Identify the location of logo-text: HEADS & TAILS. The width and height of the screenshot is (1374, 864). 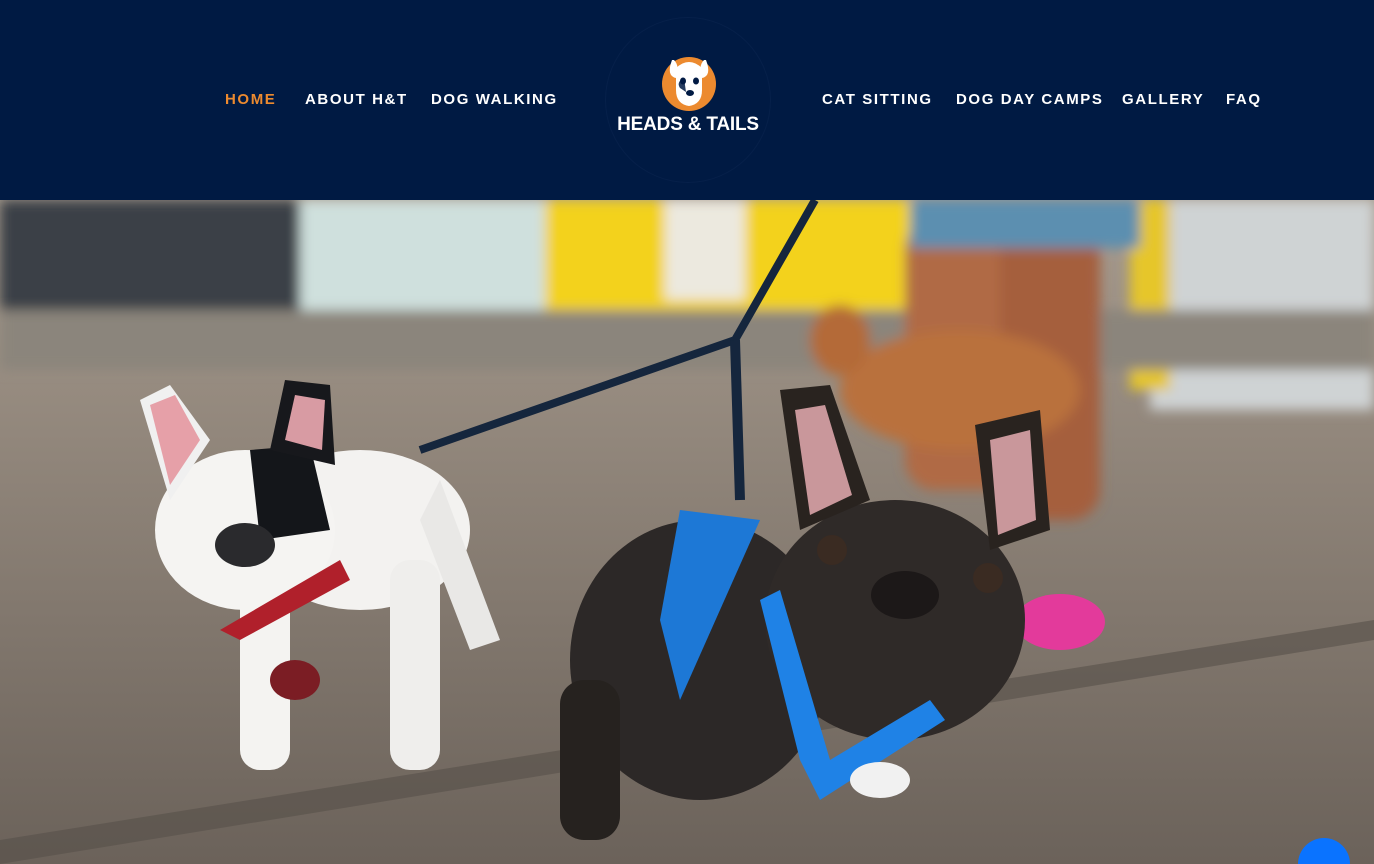
(688, 124).